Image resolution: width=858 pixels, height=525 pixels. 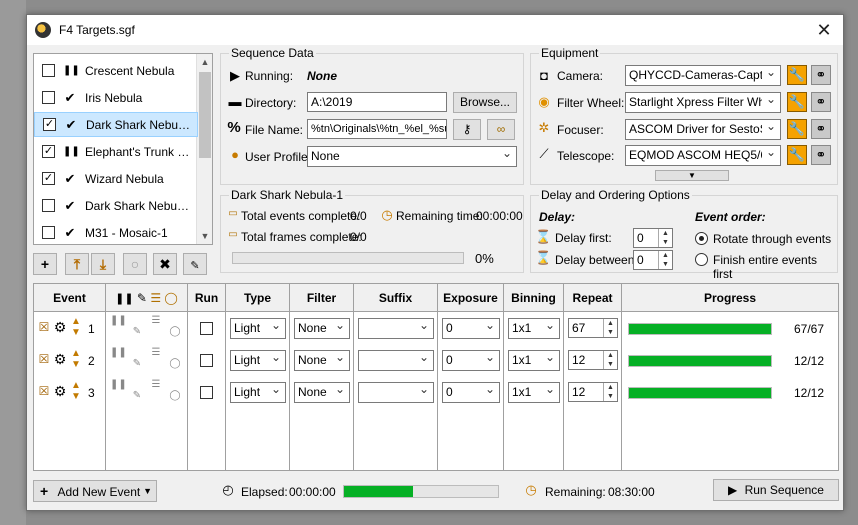 What do you see at coordinates (235, 154) in the screenshot?
I see `user-icon: ●` at bounding box center [235, 154].